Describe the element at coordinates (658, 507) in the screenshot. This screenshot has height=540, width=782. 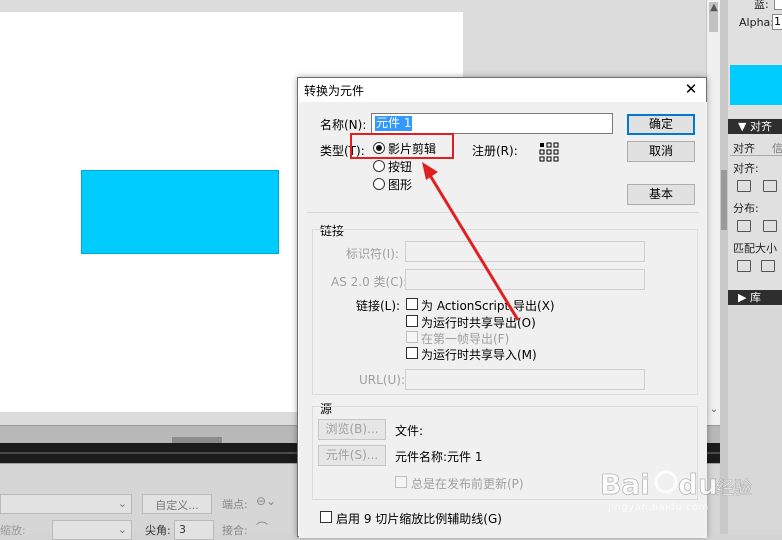
I see `watermark-url: jingyan.baidu.com` at that location.